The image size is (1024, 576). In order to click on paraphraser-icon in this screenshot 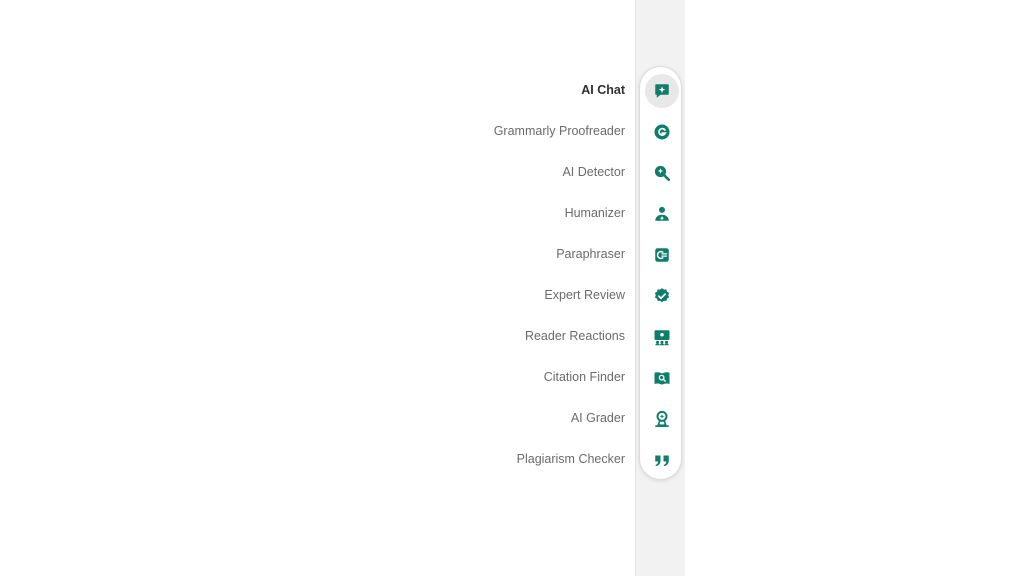, I will do `click(661, 254)`.